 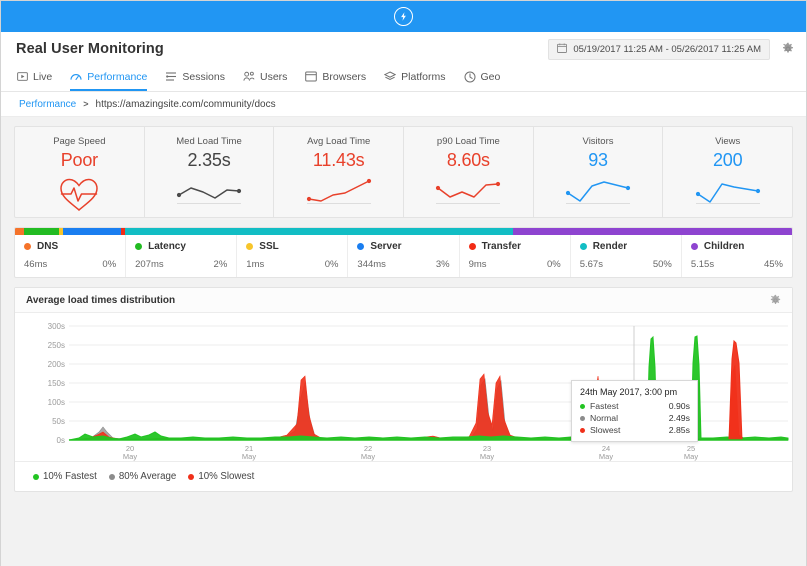 What do you see at coordinates (339, 190) in the screenshot?
I see `sparkline-avg-load-time` at bounding box center [339, 190].